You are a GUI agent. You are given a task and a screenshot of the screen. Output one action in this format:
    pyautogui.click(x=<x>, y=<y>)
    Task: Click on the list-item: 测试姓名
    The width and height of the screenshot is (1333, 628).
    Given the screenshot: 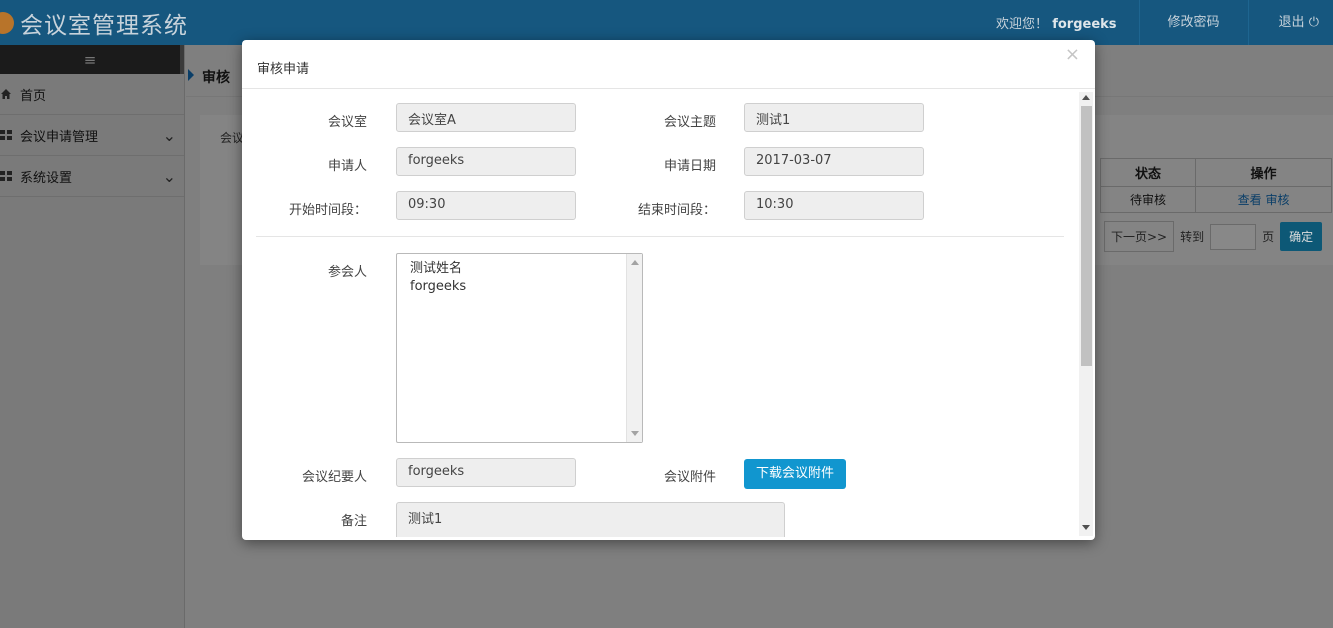 What is the action you would take?
    pyautogui.click(x=519, y=269)
    